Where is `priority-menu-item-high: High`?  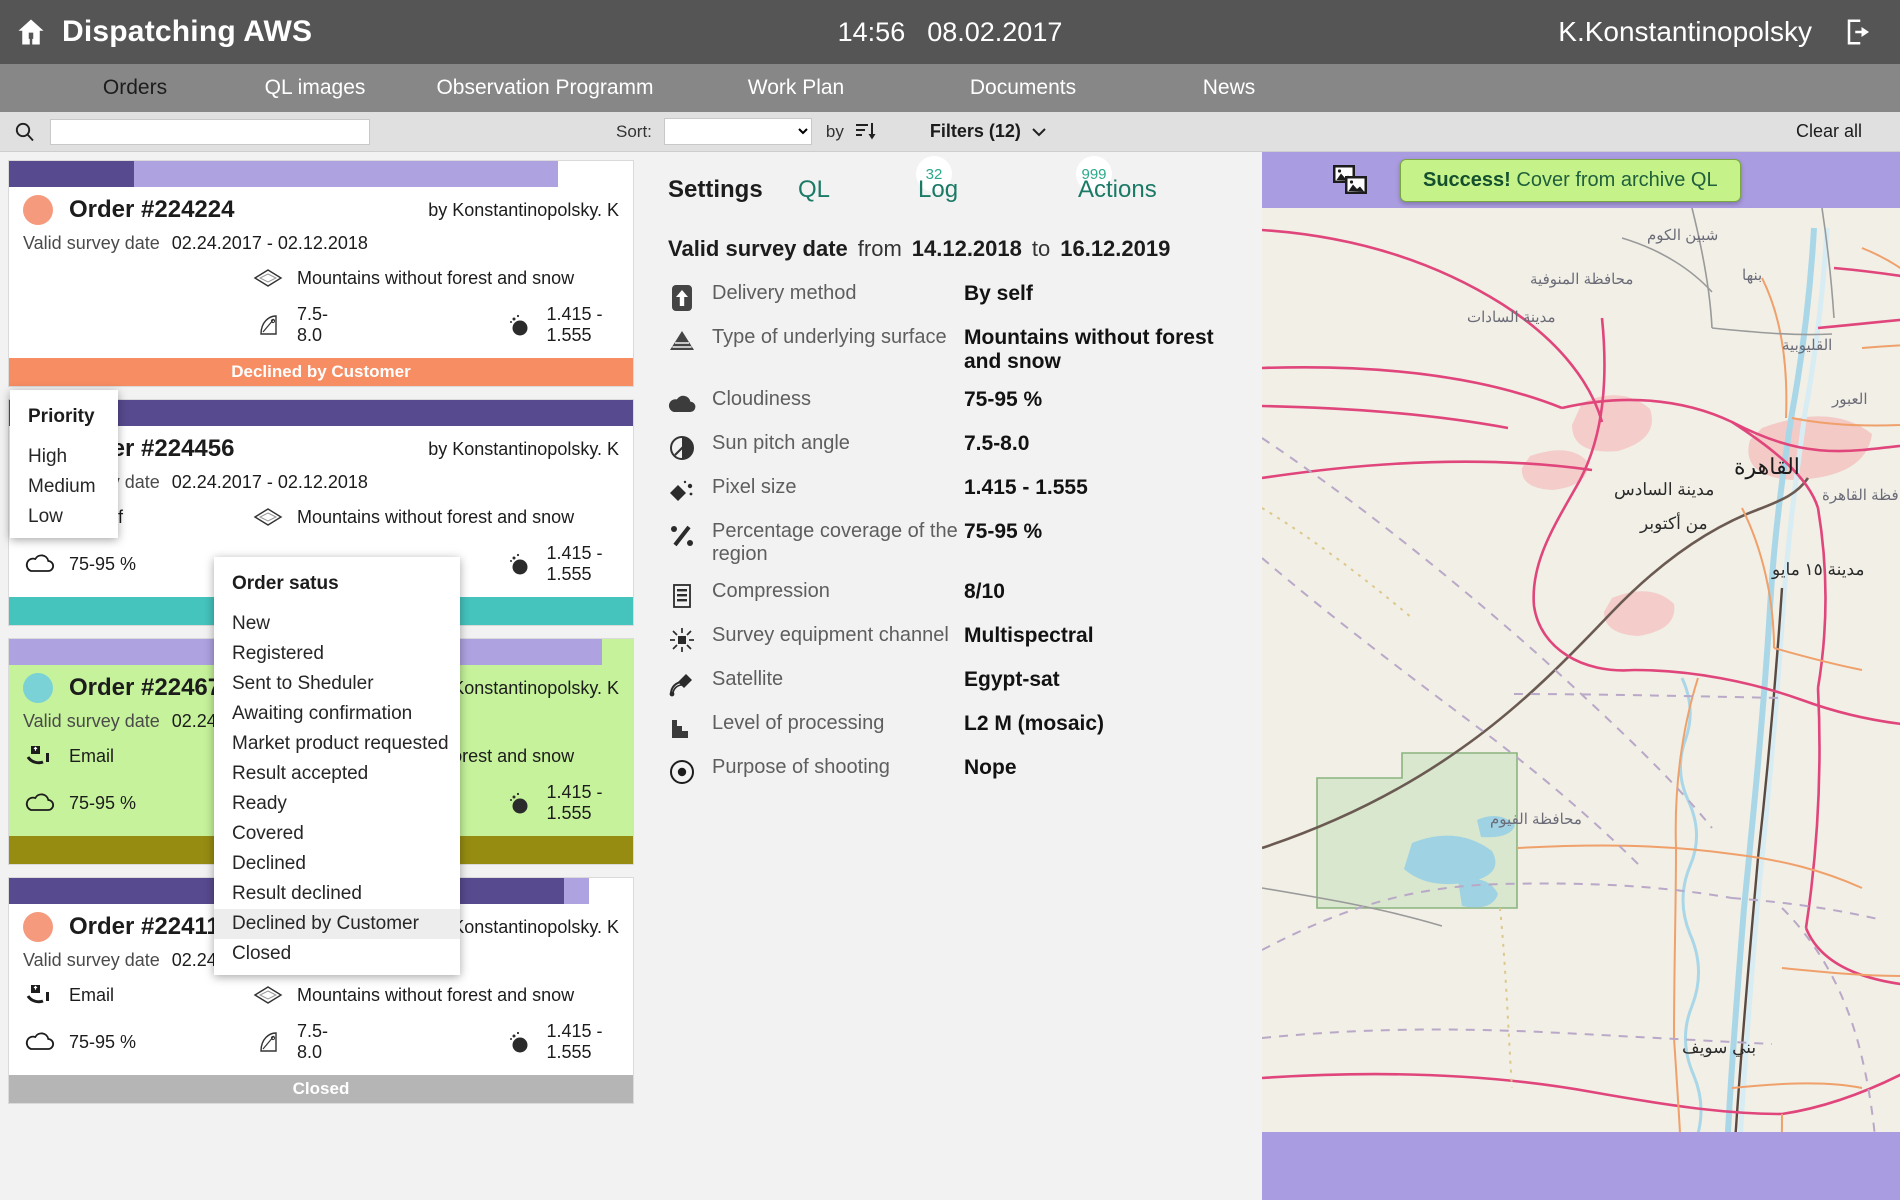
priority-menu-item-high: High is located at coordinates (64, 457).